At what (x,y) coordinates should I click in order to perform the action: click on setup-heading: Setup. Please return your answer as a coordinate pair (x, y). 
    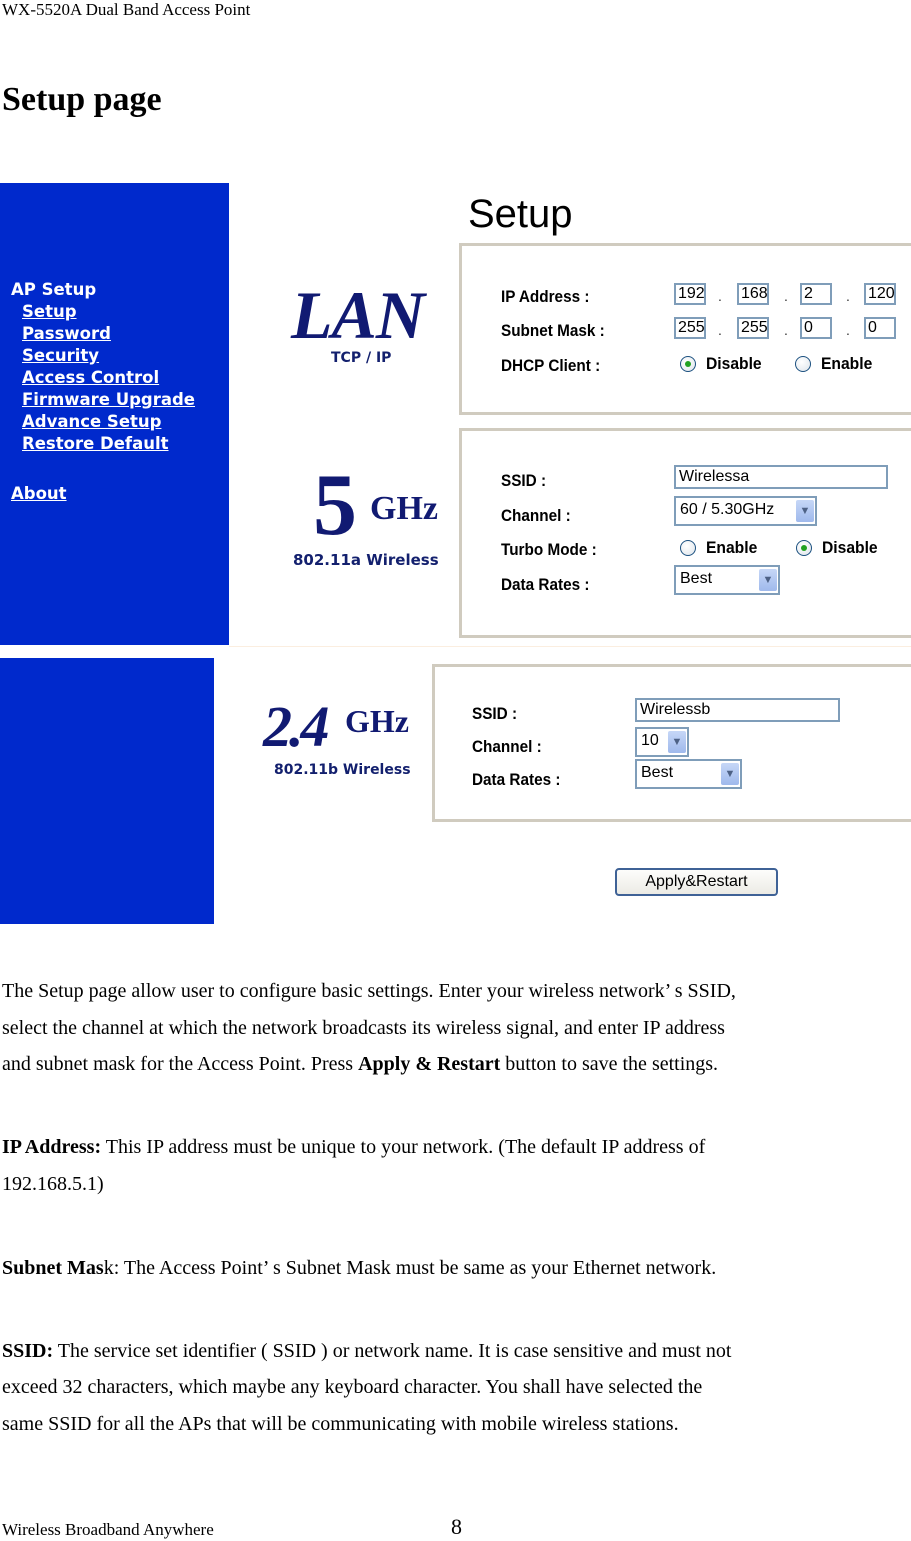
    Looking at the image, I should click on (520, 214).